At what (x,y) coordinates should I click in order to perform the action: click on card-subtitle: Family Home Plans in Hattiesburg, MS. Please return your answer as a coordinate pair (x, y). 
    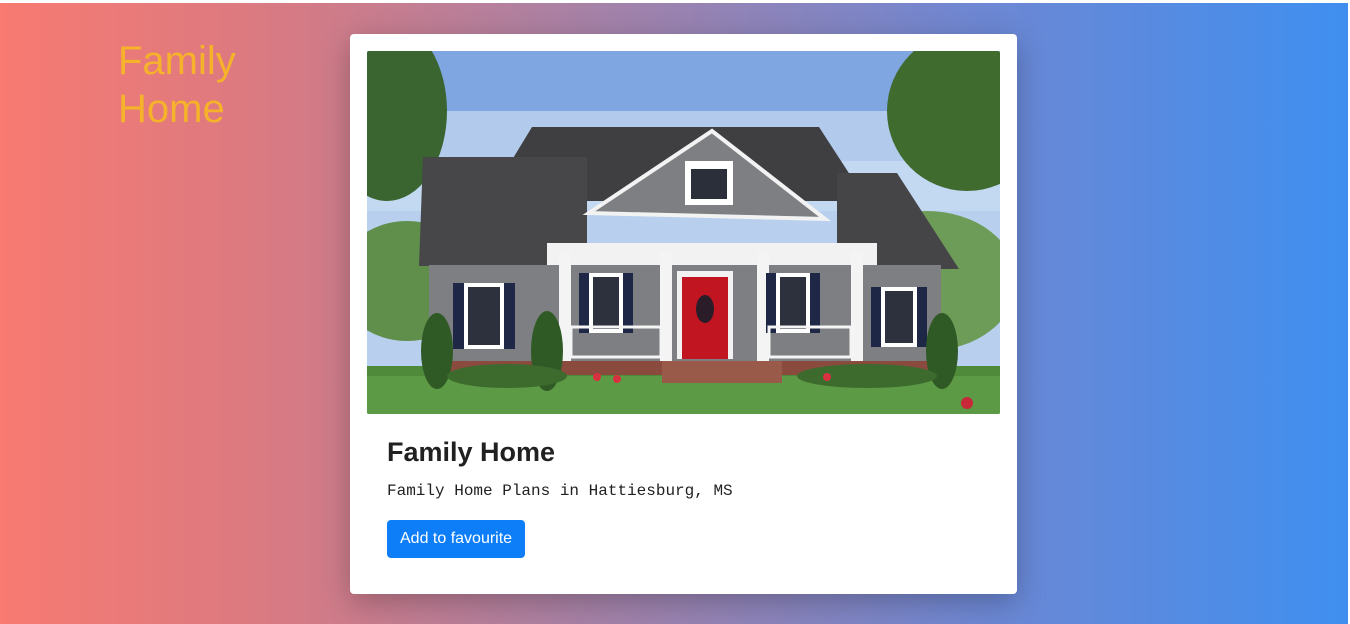
    Looking at the image, I should click on (560, 491).